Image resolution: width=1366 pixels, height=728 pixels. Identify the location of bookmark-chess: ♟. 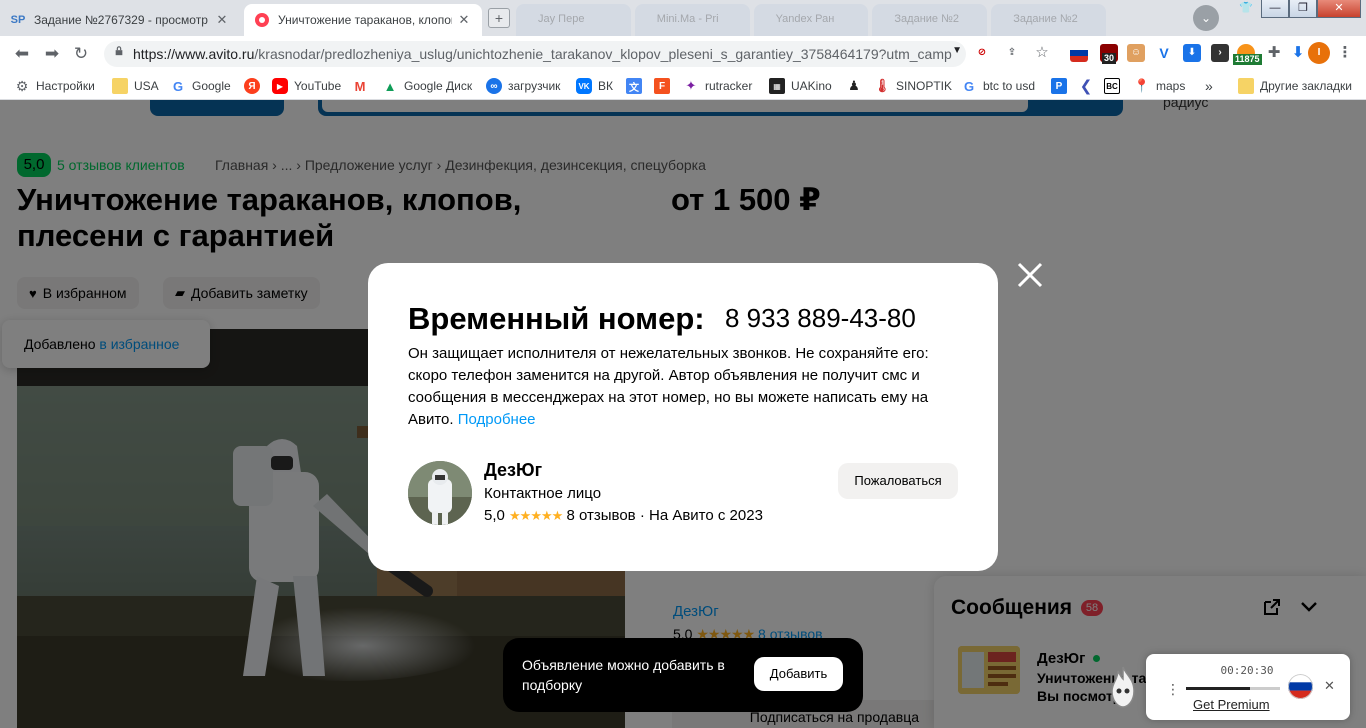
(857, 86).